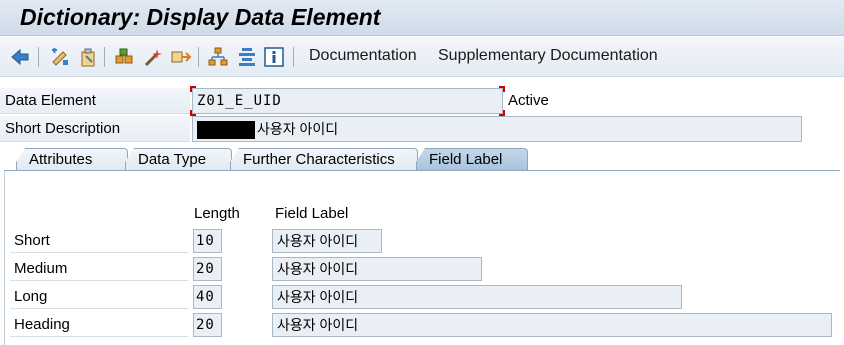 The image size is (844, 345). I want to click on where-used-icon, so click(181, 57).